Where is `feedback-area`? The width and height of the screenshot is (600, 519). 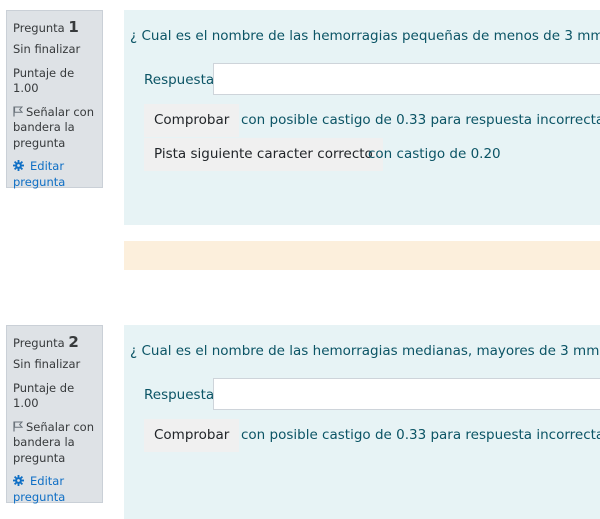
feedback-area is located at coordinates (362, 255).